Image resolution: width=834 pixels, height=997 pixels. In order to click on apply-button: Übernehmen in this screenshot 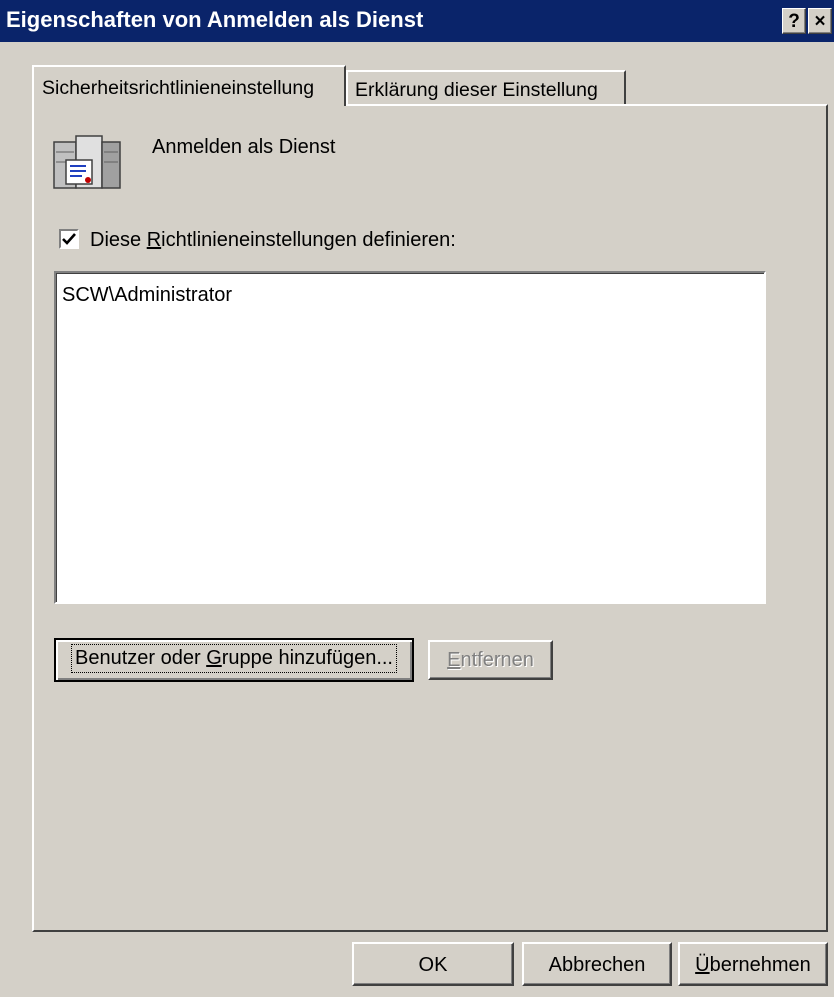, I will do `click(753, 964)`.